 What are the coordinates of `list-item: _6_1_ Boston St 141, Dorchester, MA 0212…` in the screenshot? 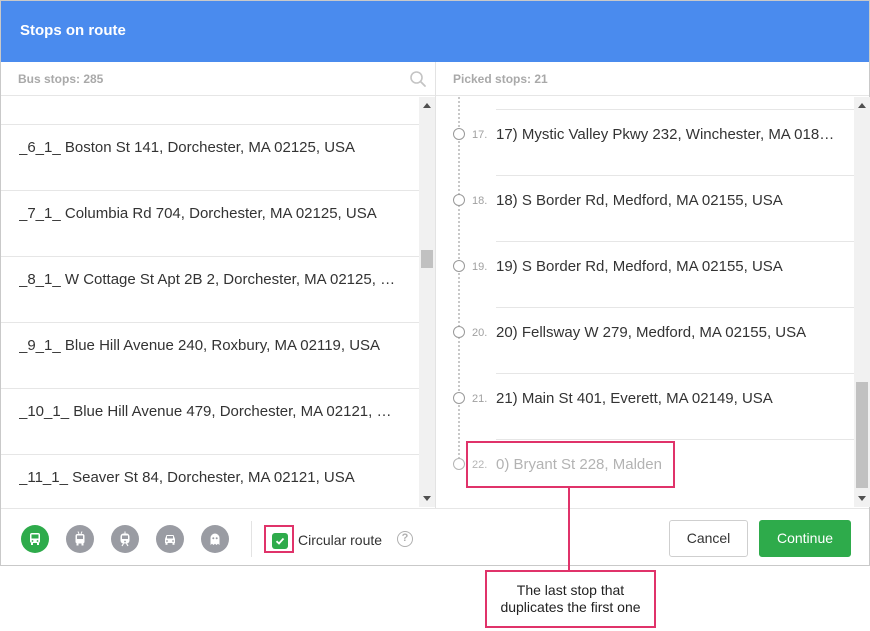 It's located at (210, 157).